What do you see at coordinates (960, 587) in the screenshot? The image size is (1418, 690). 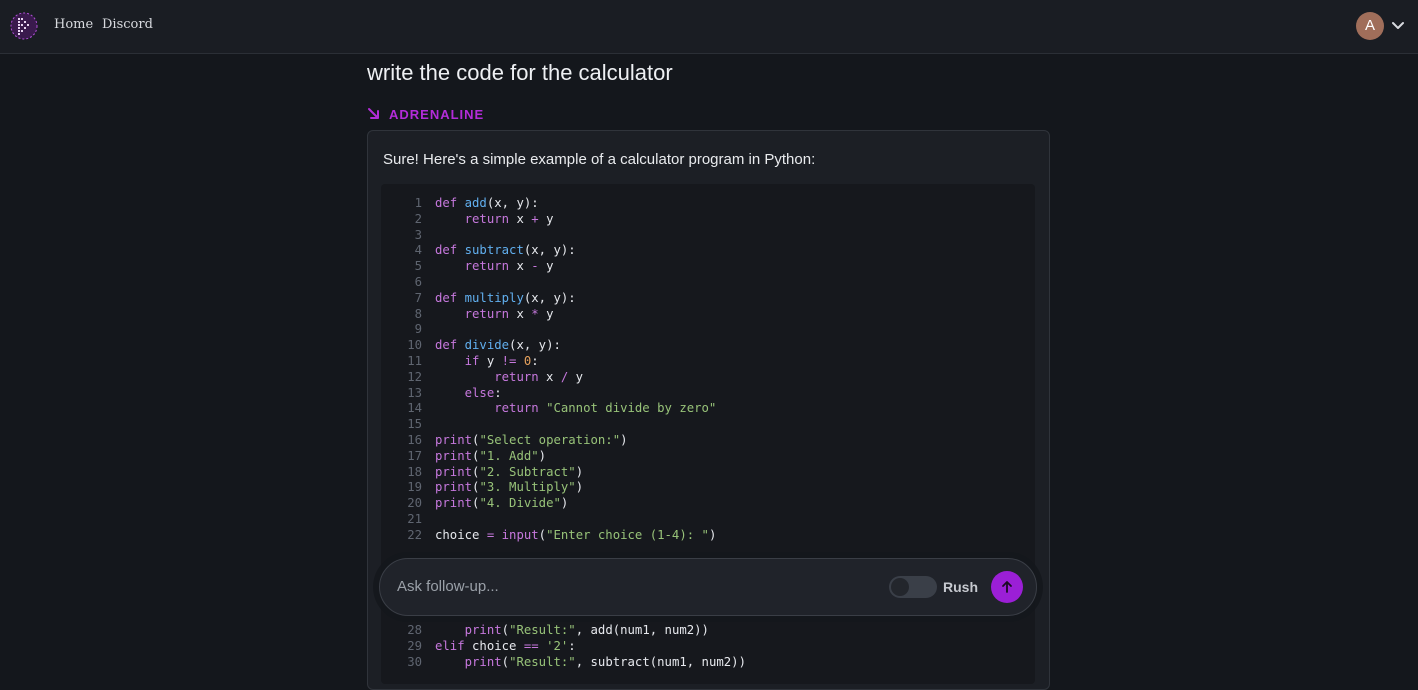 I see `rush-label: Rush` at bounding box center [960, 587].